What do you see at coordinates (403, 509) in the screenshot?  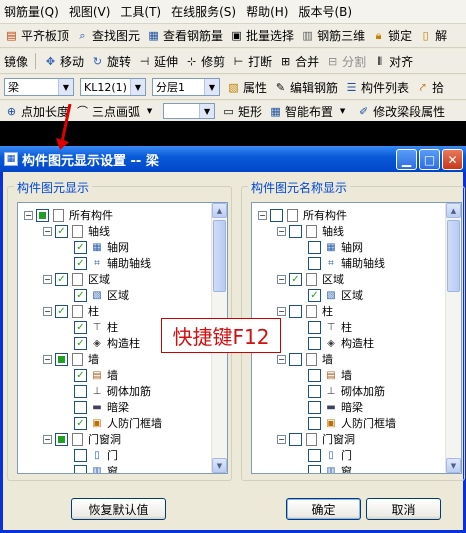 I see `cancel-button: 取消` at bounding box center [403, 509].